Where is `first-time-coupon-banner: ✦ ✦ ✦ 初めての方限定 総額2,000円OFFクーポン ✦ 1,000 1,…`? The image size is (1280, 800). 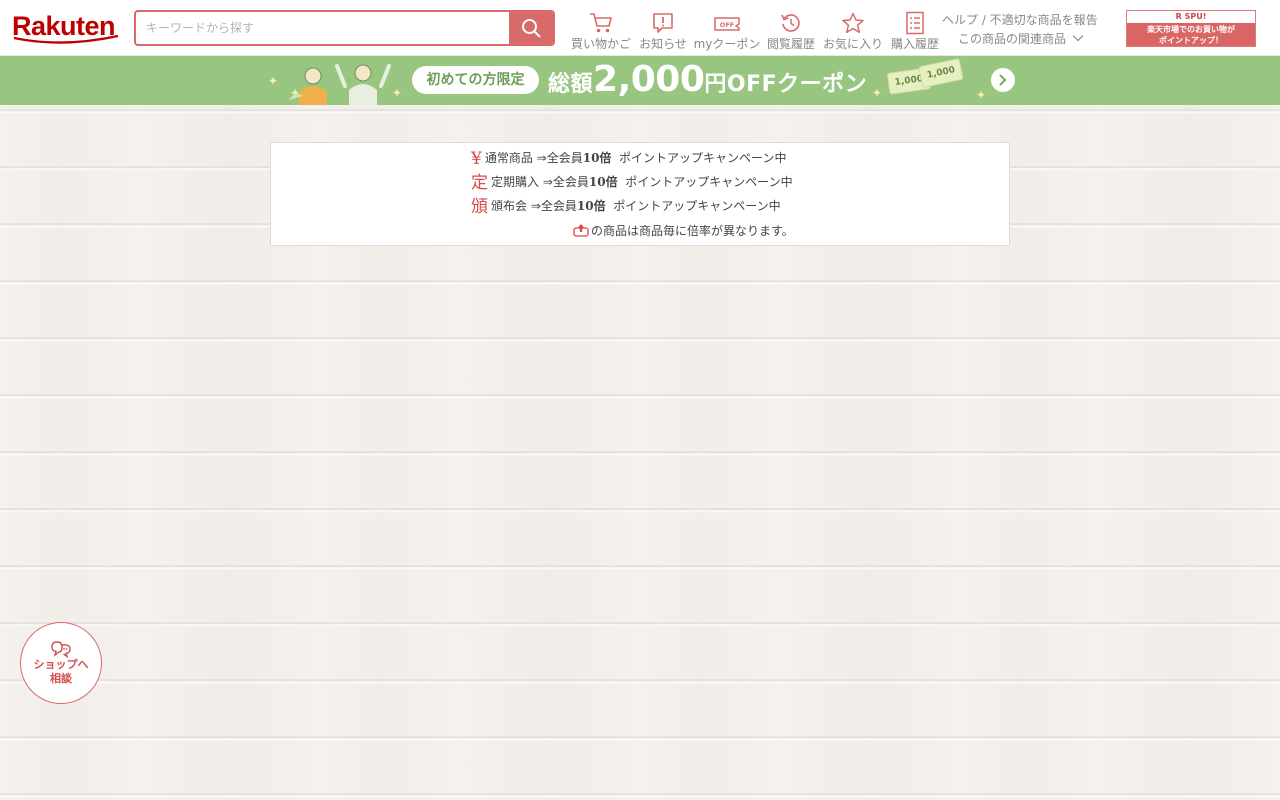
first-time-coupon-banner: ✦ ✦ ✦ 初めての方限定 総額2,000円OFFクーポン ✦ 1,000 1,… is located at coordinates (640, 80).